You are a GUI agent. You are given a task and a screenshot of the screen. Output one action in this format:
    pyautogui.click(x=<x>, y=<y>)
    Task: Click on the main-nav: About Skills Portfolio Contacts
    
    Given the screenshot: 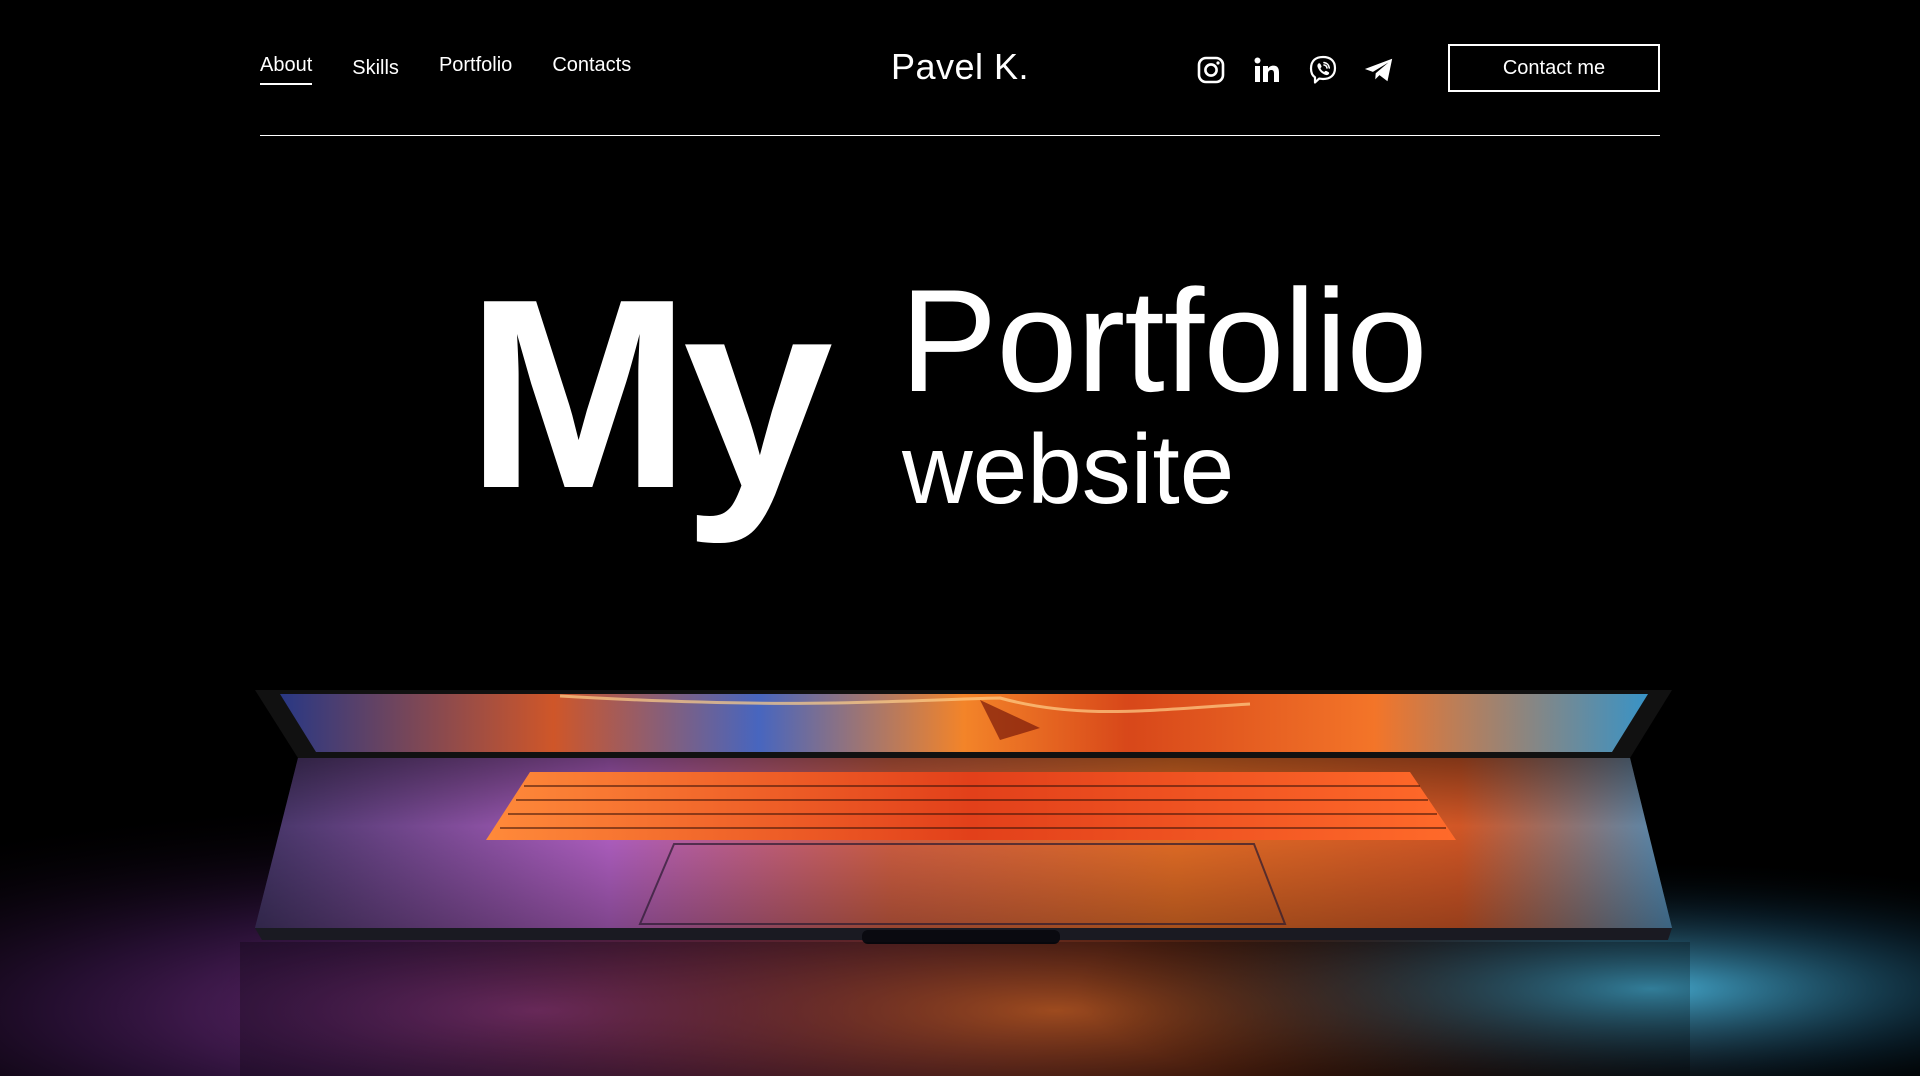 What is the action you would take?
    pyautogui.click(x=465, y=71)
    